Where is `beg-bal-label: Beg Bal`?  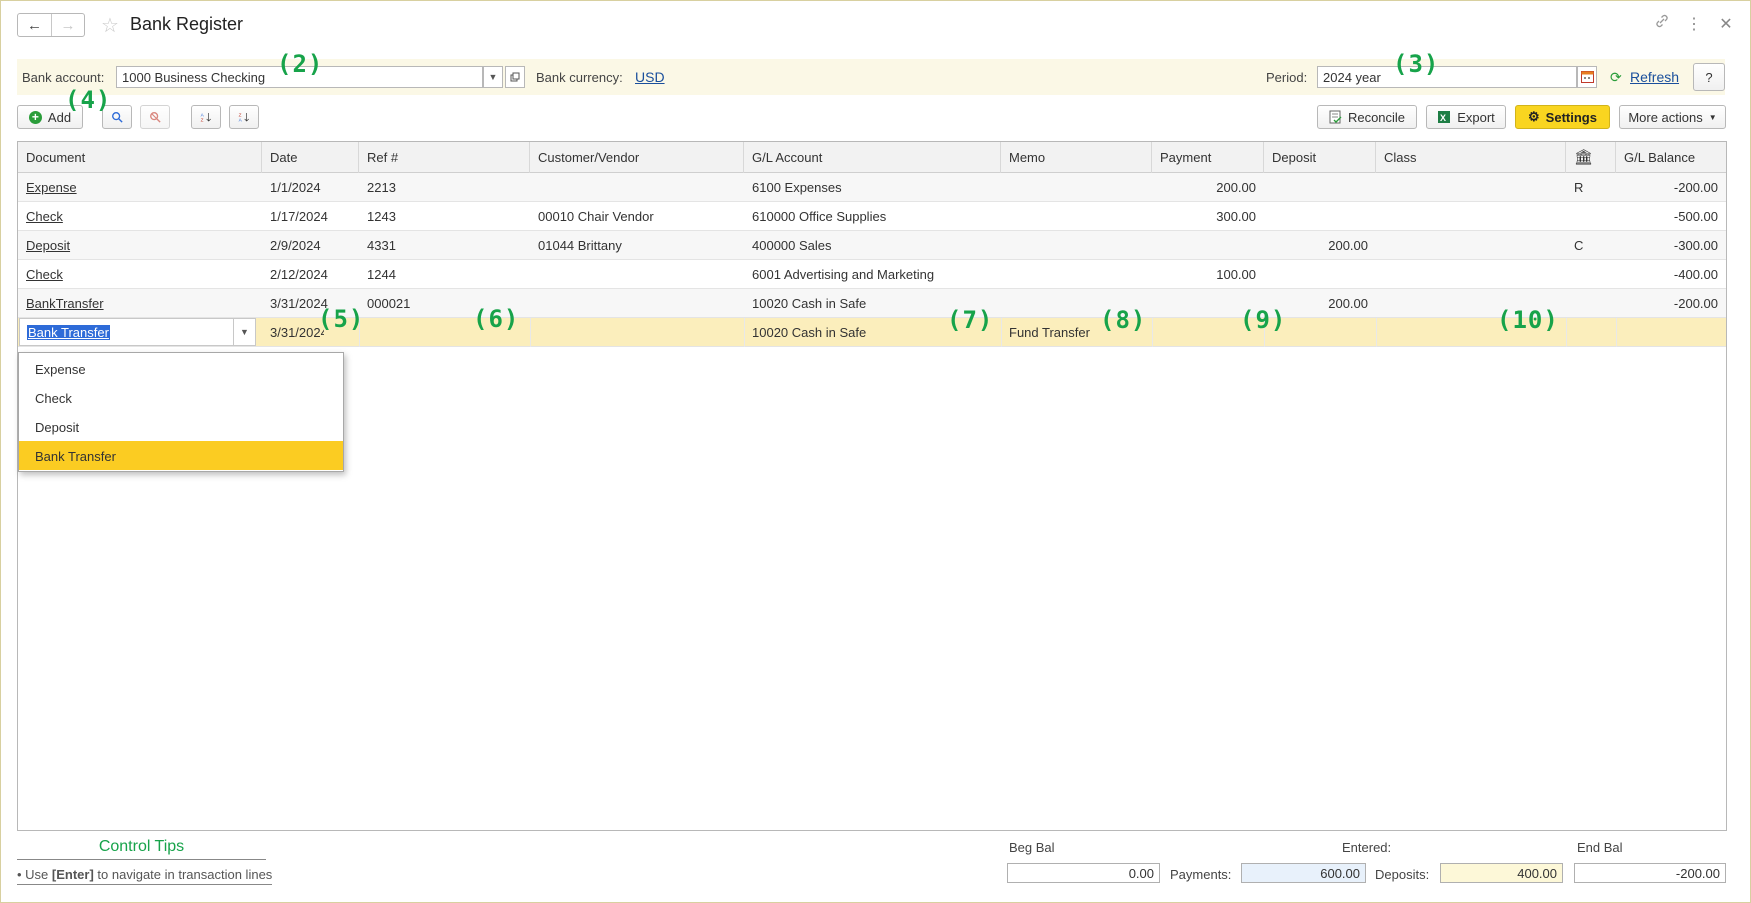 beg-bal-label: Beg Bal is located at coordinates (1032, 847).